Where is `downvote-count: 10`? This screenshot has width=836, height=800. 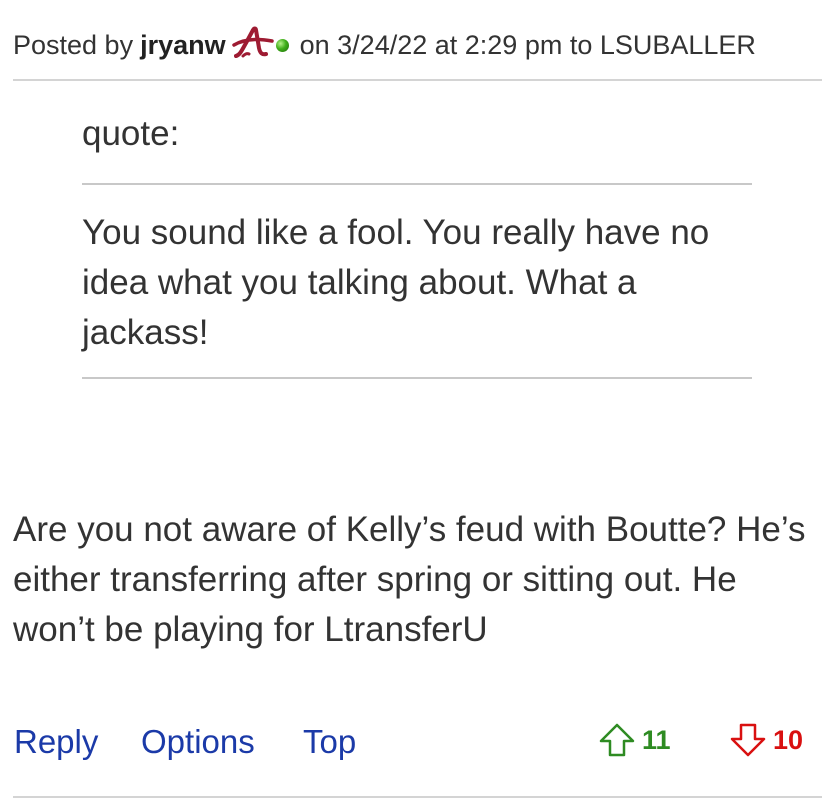 downvote-count: 10 is located at coordinates (788, 740).